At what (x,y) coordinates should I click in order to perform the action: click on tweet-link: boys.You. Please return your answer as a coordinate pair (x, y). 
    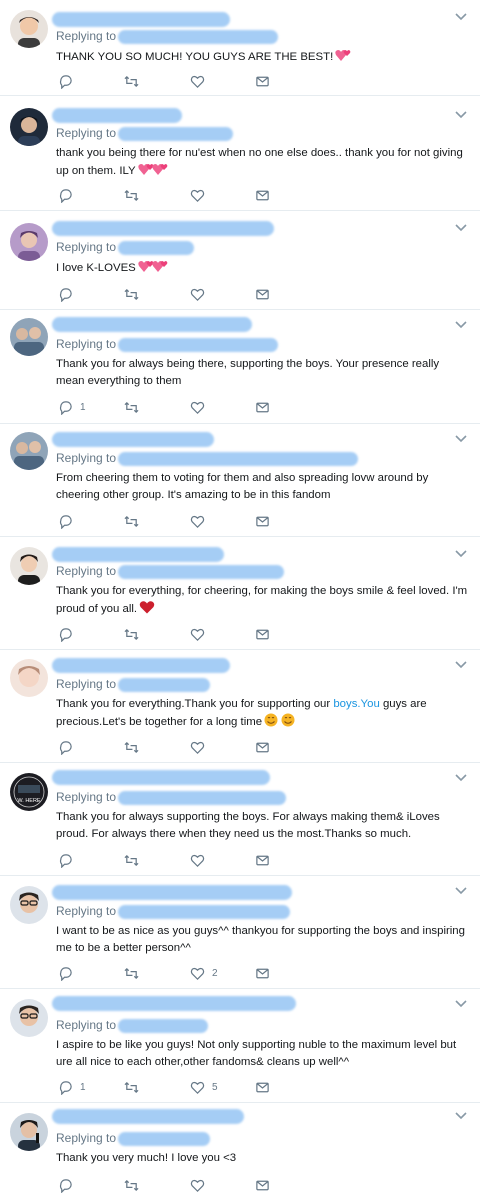
    Looking at the image, I should click on (356, 704).